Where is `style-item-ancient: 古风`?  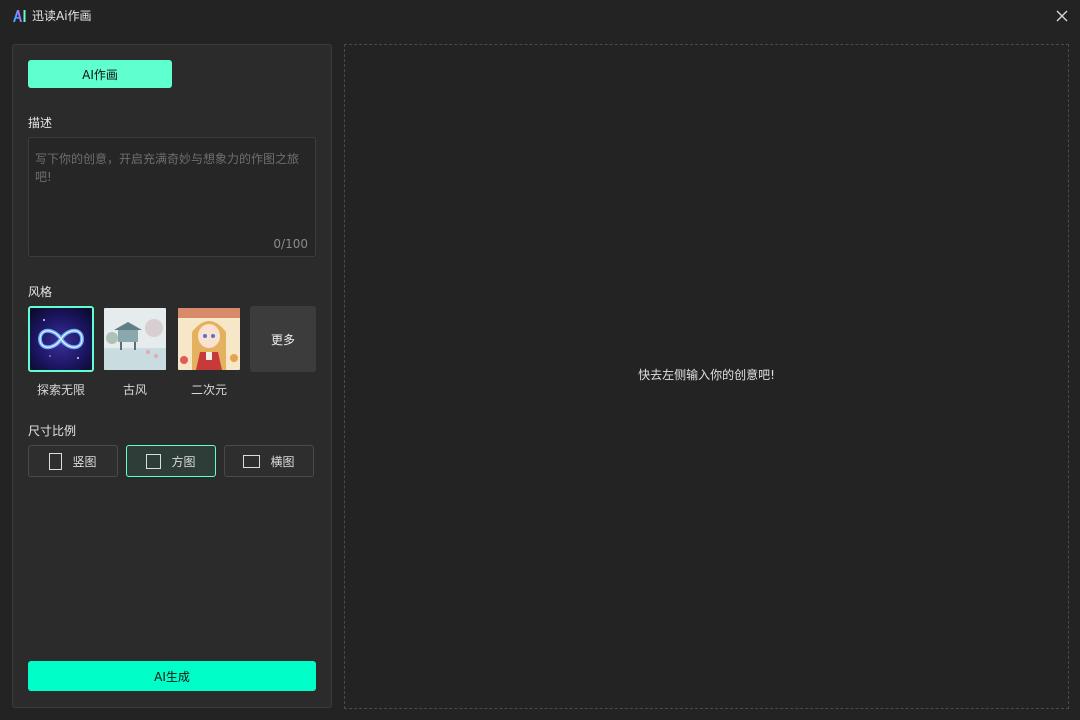
style-item-ancient: 古风 is located at coordinates (135, 352).